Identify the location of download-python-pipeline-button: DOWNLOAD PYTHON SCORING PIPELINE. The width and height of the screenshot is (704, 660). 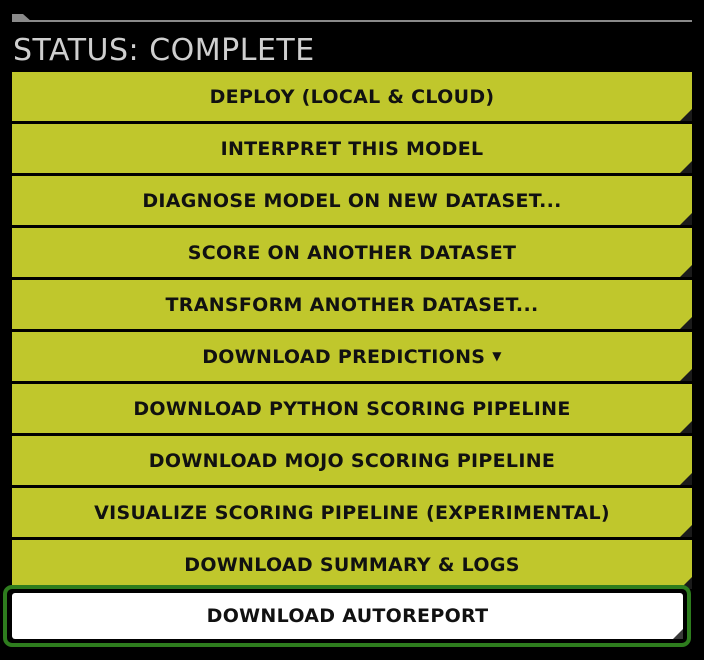
(352, 408).